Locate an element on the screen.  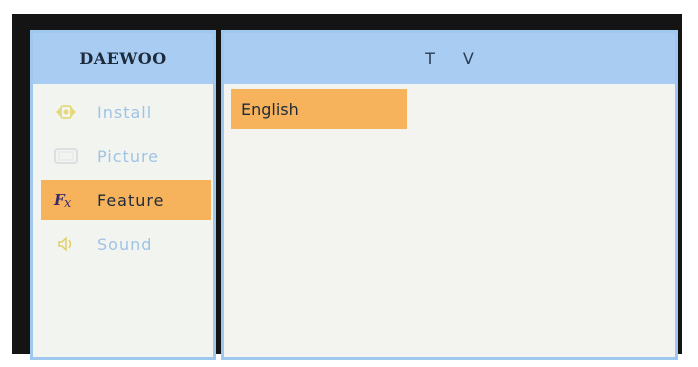
menu-item-picture-label: Picture is located at coordinates (128, 156).